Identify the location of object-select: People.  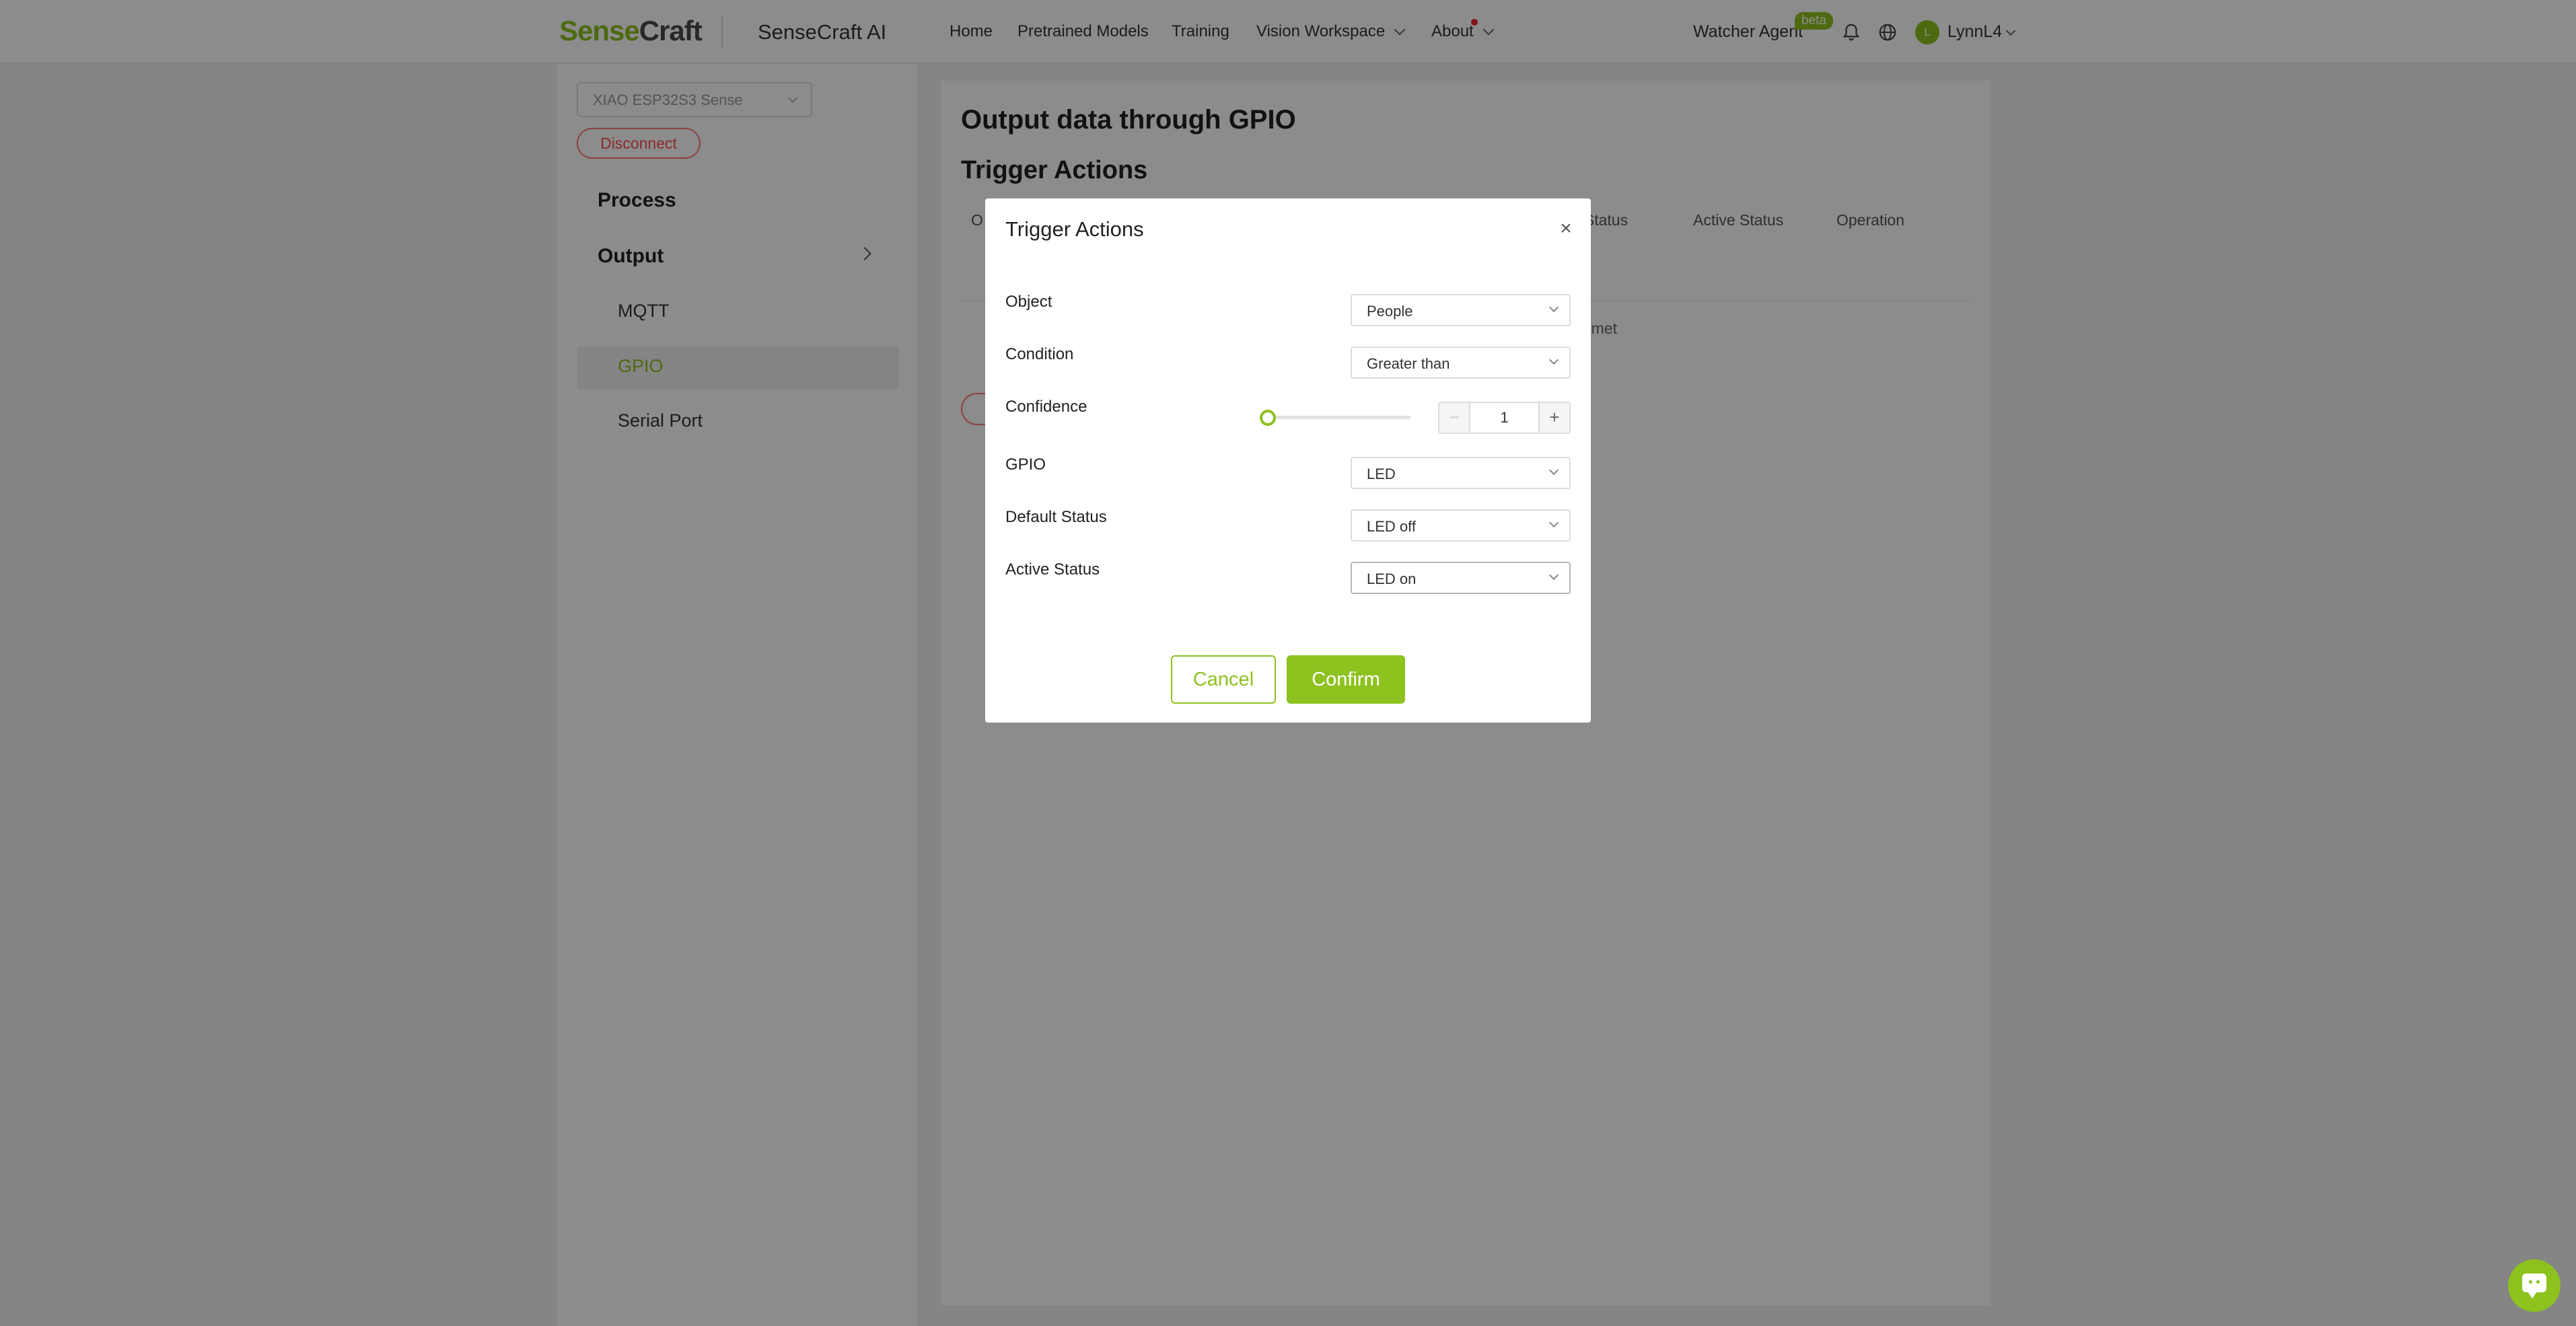
(1461, 310).